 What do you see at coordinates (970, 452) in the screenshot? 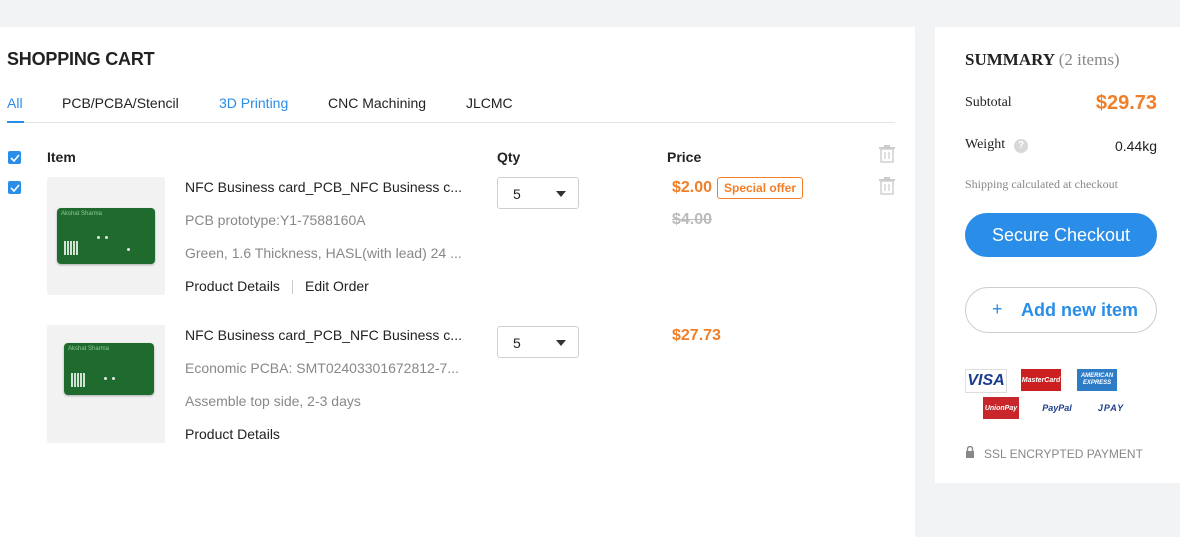
I see `lock-icon` at bounding box center [970, 452].